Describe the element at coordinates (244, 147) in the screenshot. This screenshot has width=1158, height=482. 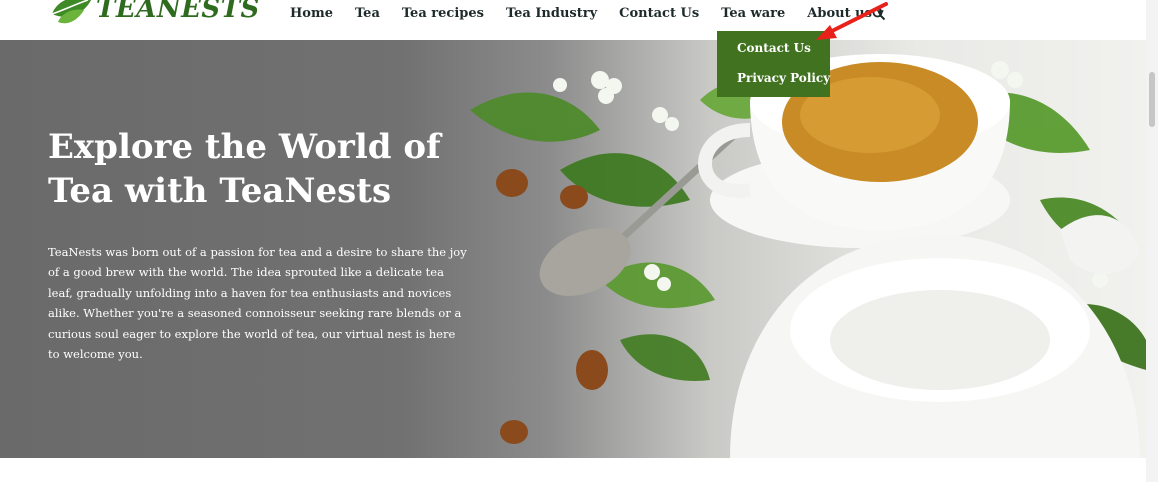
I see `hero-title-line-1: Explore the World of` at that location.